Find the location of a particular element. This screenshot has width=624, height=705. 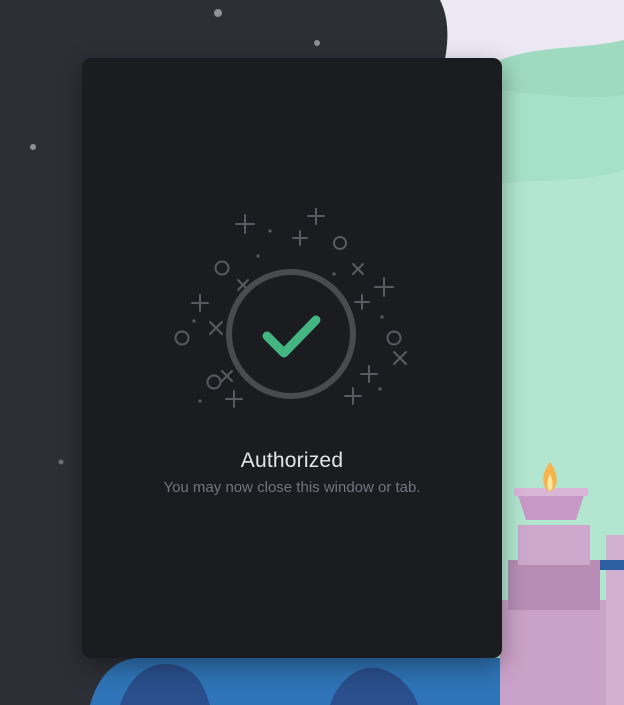

sparkles-icon is located at coordinates (290, 308).